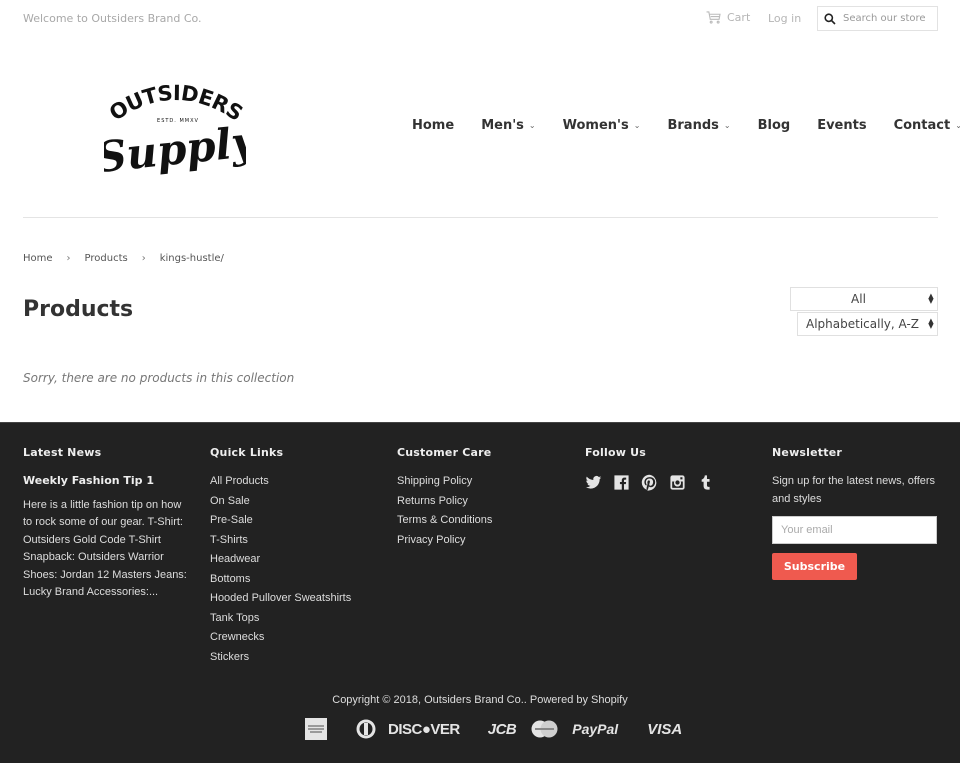 This screenshot has height=763, width=960. What do you see at coordinates (62, 452) in the screenshot?
I see `footer-heading: Latest News` at bounding box center [62, 452].